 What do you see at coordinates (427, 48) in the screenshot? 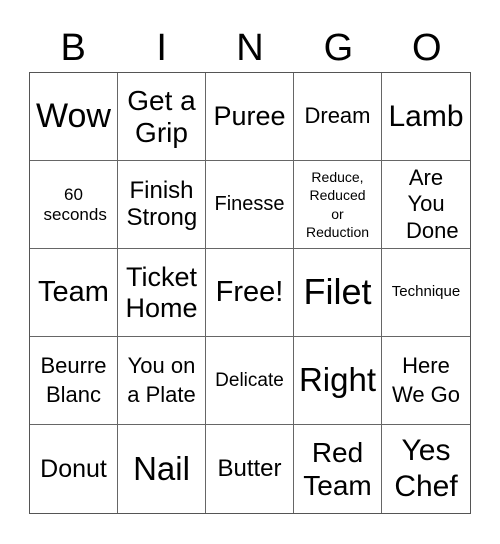
I see `header-letter-o: O` at bounding box center [427, 48].